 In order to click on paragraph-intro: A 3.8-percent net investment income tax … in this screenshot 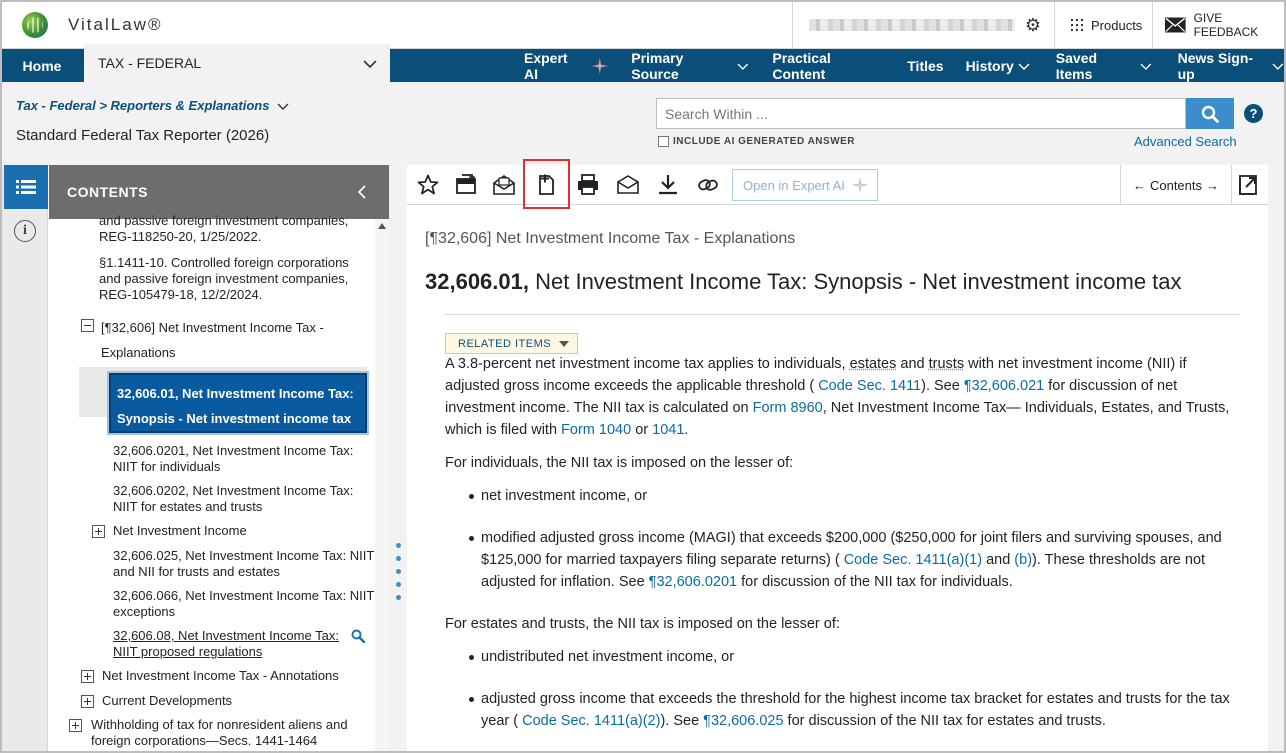, I will do `click(845, 397)`.